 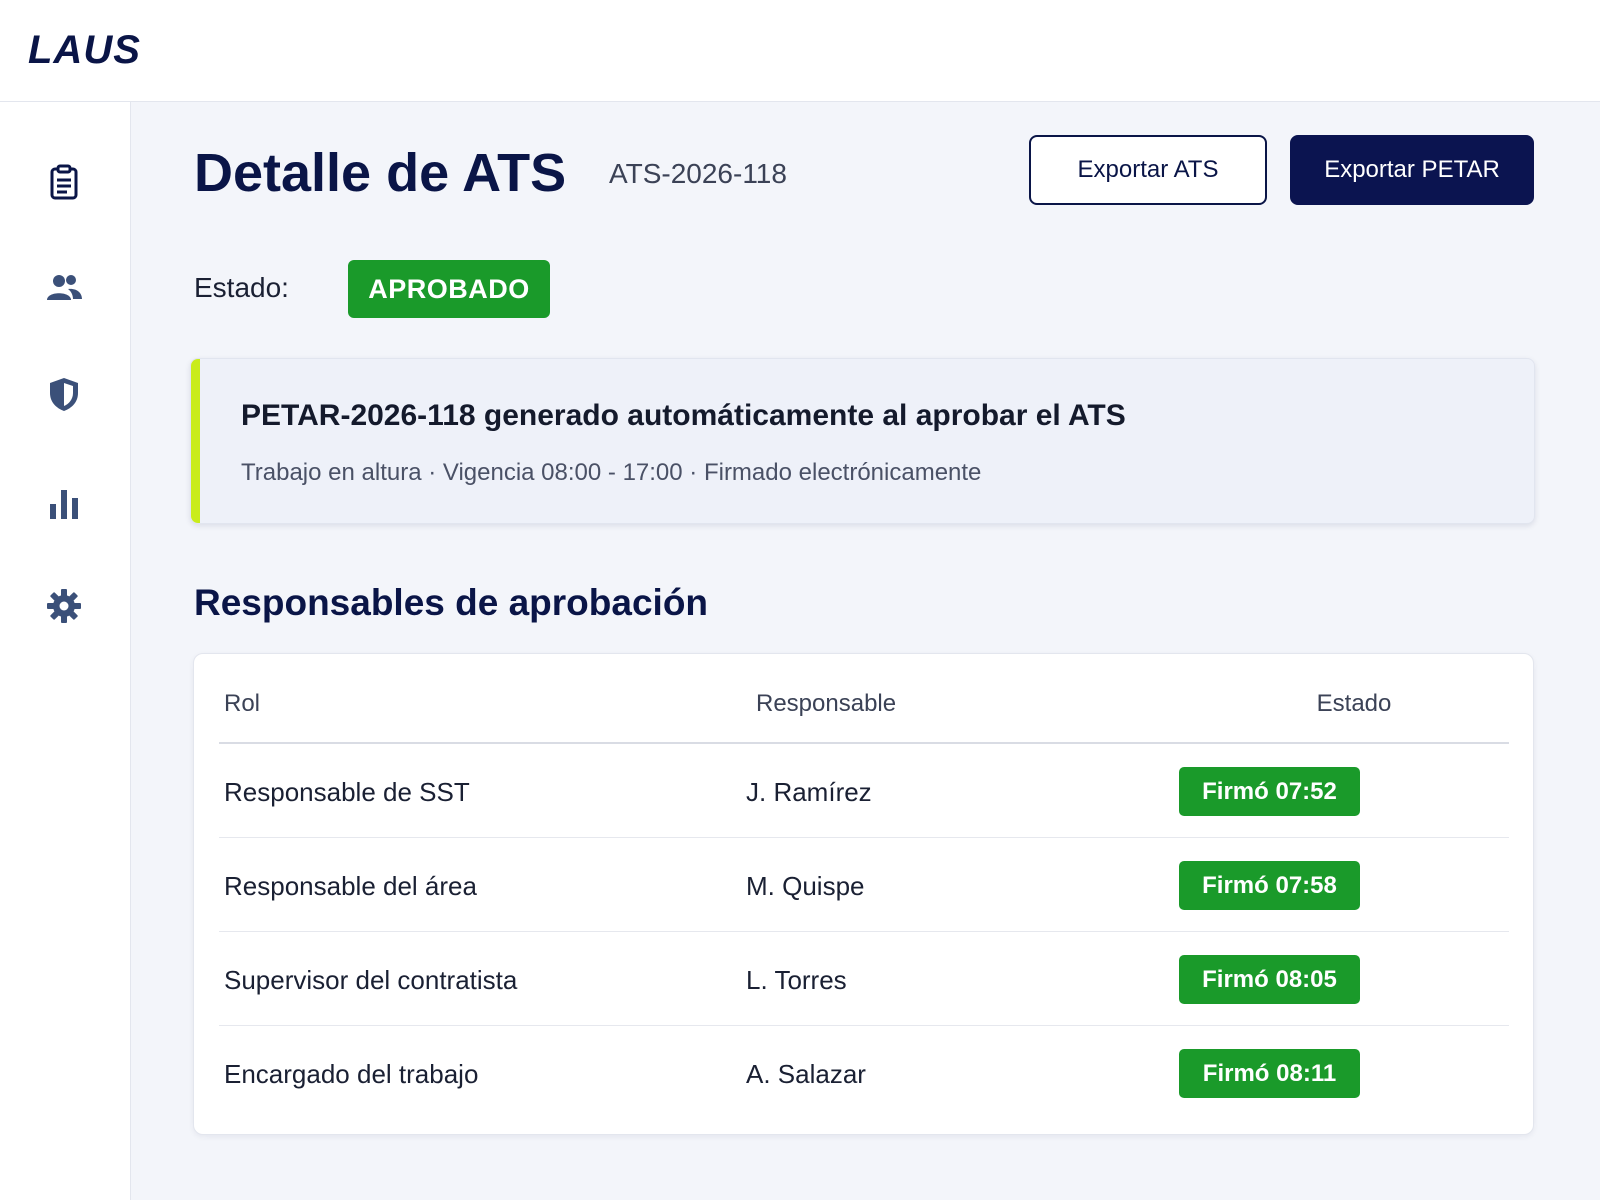 I want to click on export-petar-button: Exportar PETAR, so click(x=1412, y=170).